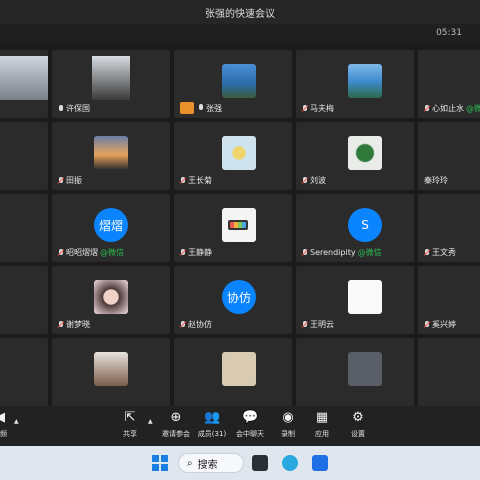  I want to click on participant-label: 王文秀, so click(440, 252).